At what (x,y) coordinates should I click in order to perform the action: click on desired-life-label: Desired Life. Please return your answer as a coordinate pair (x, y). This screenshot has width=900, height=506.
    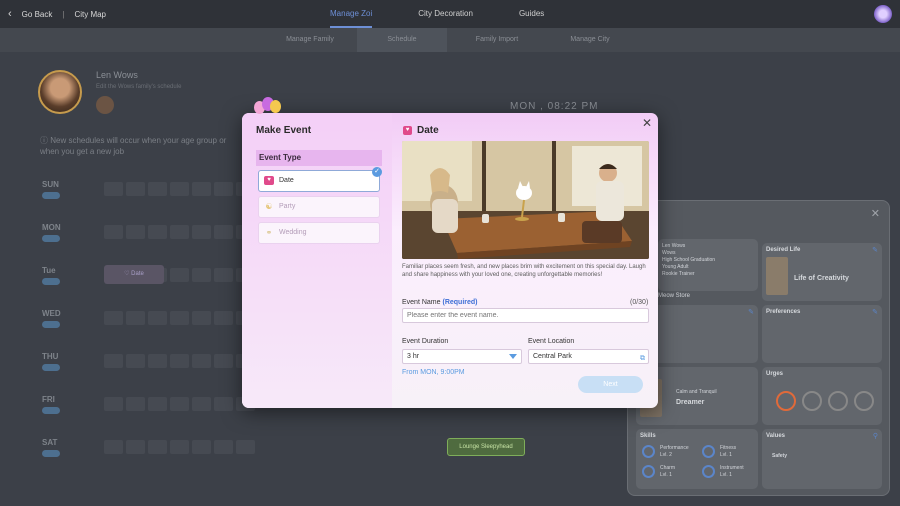
    Looking at the image, I should click on (783, 250).